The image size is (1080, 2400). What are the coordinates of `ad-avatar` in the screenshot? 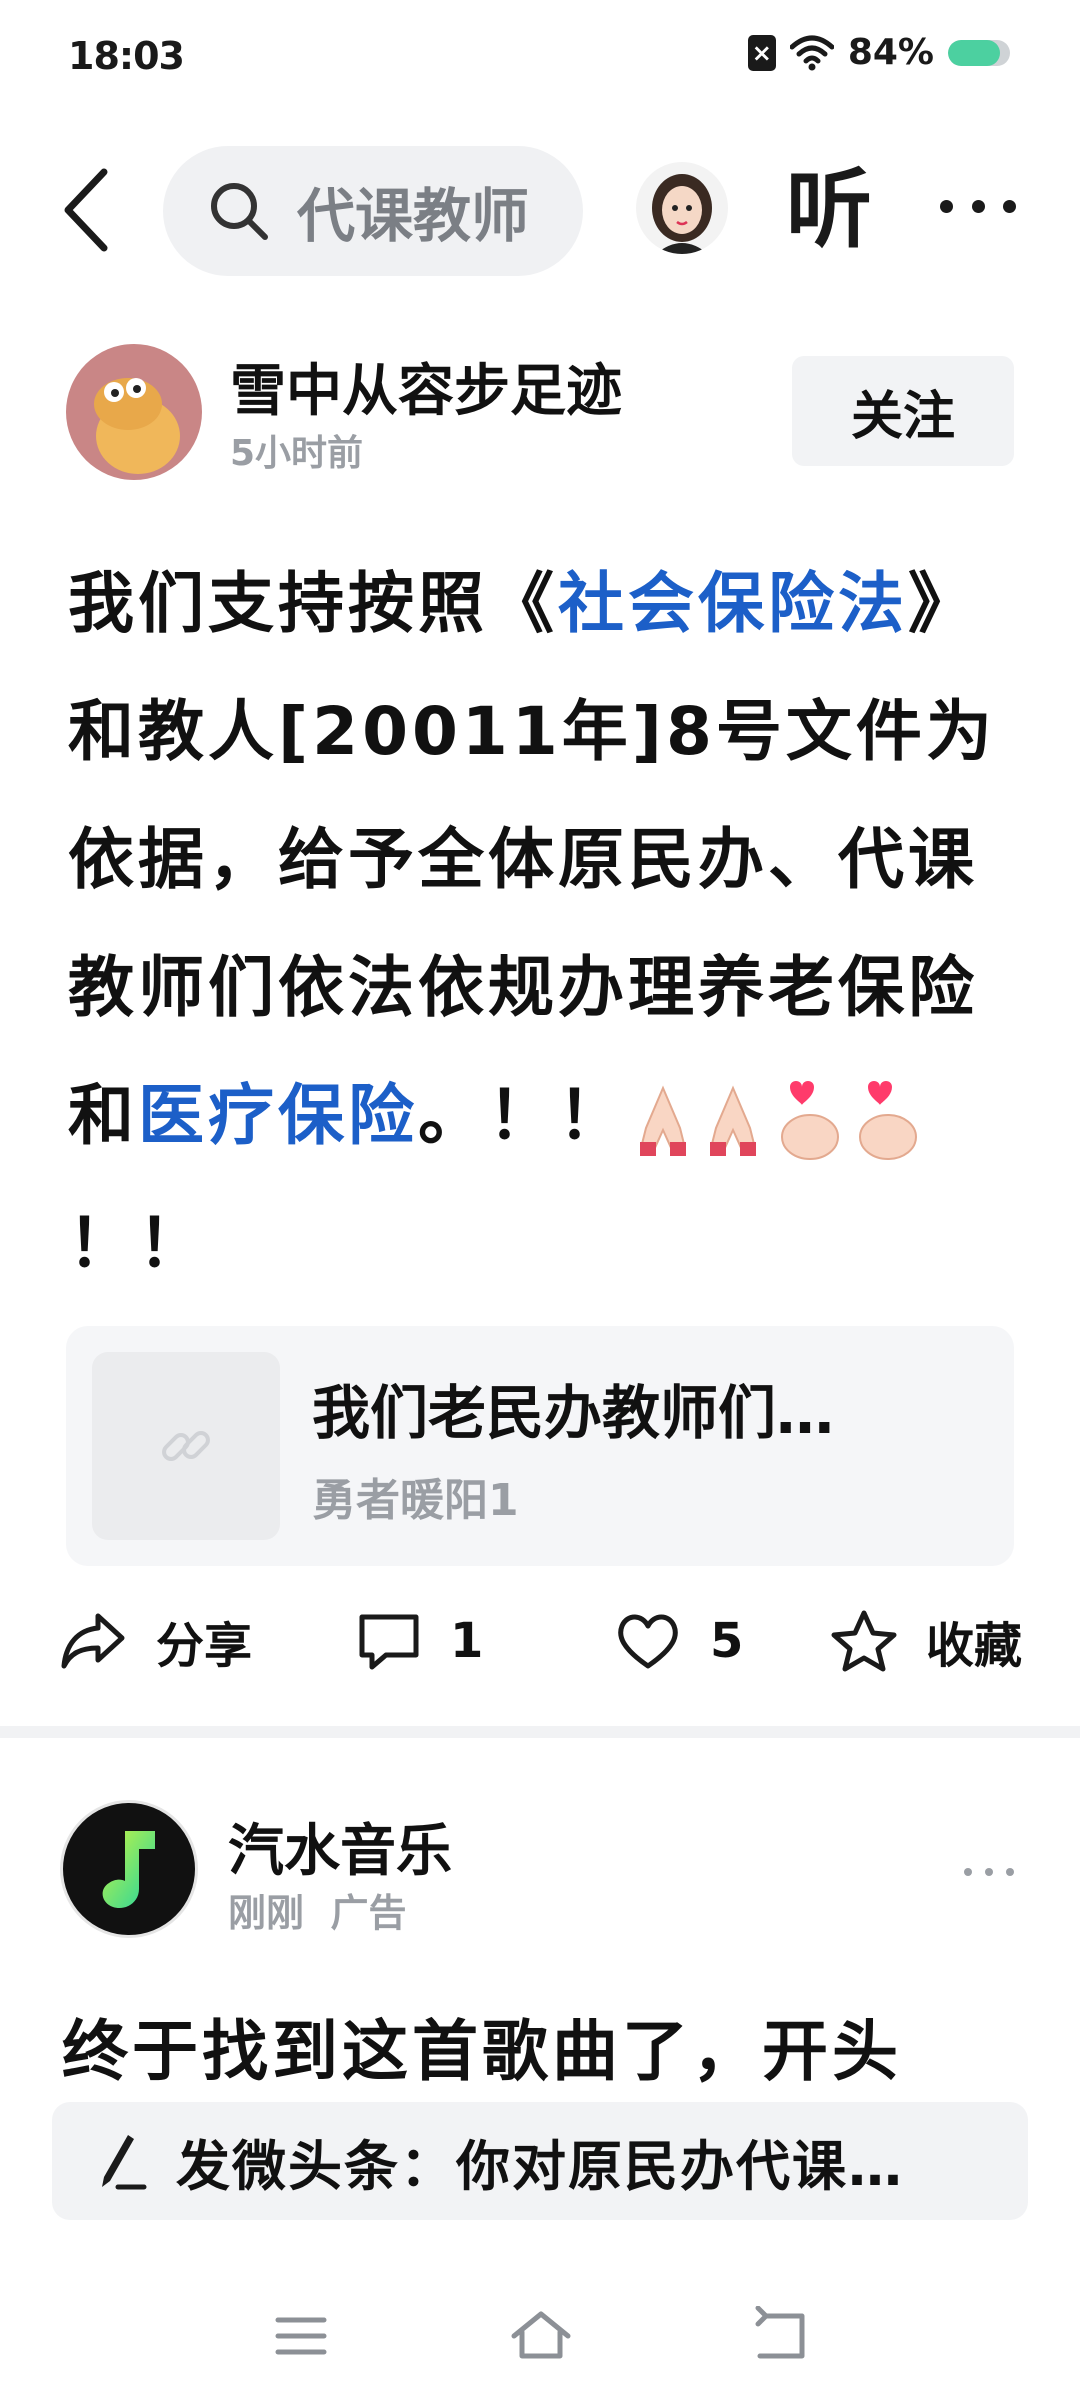 It's located at (129, 1869).